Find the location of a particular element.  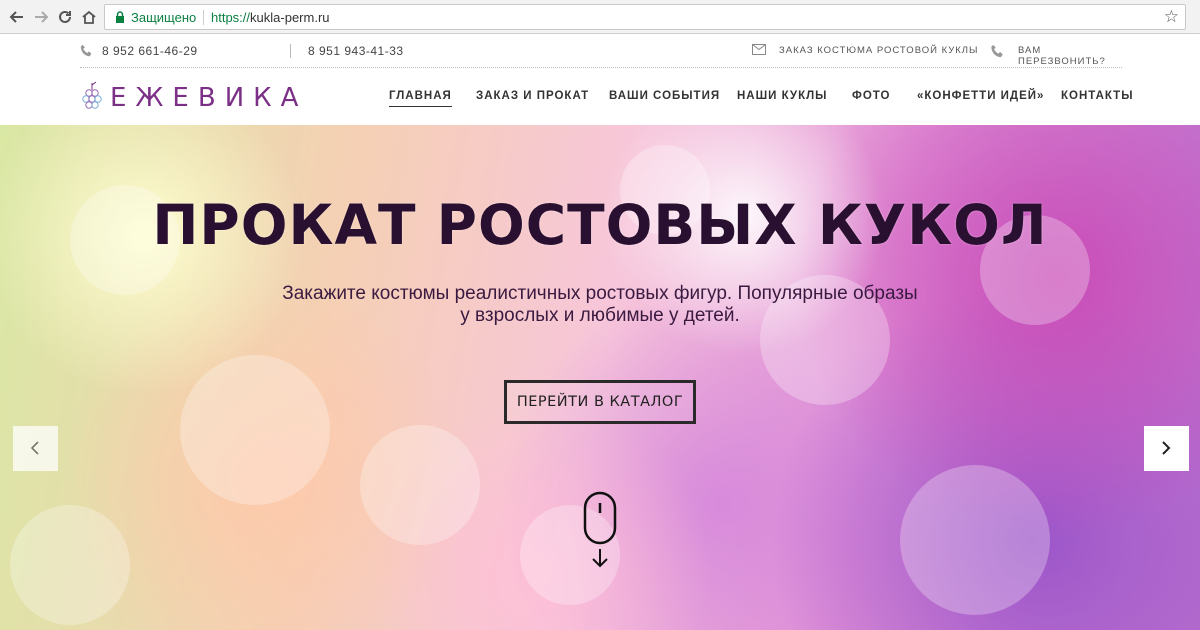

slider-next-button is located at coordinates (1166, 448).